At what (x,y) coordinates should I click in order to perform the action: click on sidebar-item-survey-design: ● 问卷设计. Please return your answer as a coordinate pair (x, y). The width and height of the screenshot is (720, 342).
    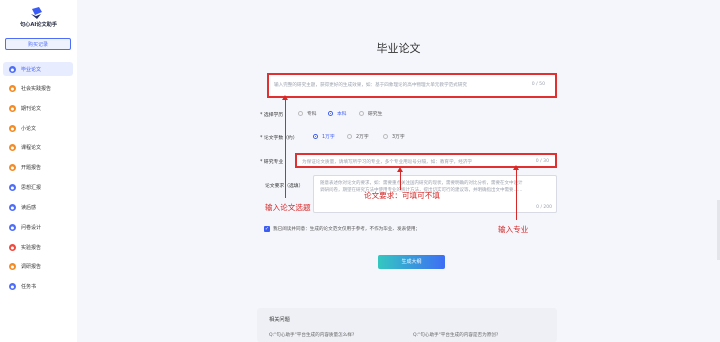
    Looking at the image, I should click on (38, 227).